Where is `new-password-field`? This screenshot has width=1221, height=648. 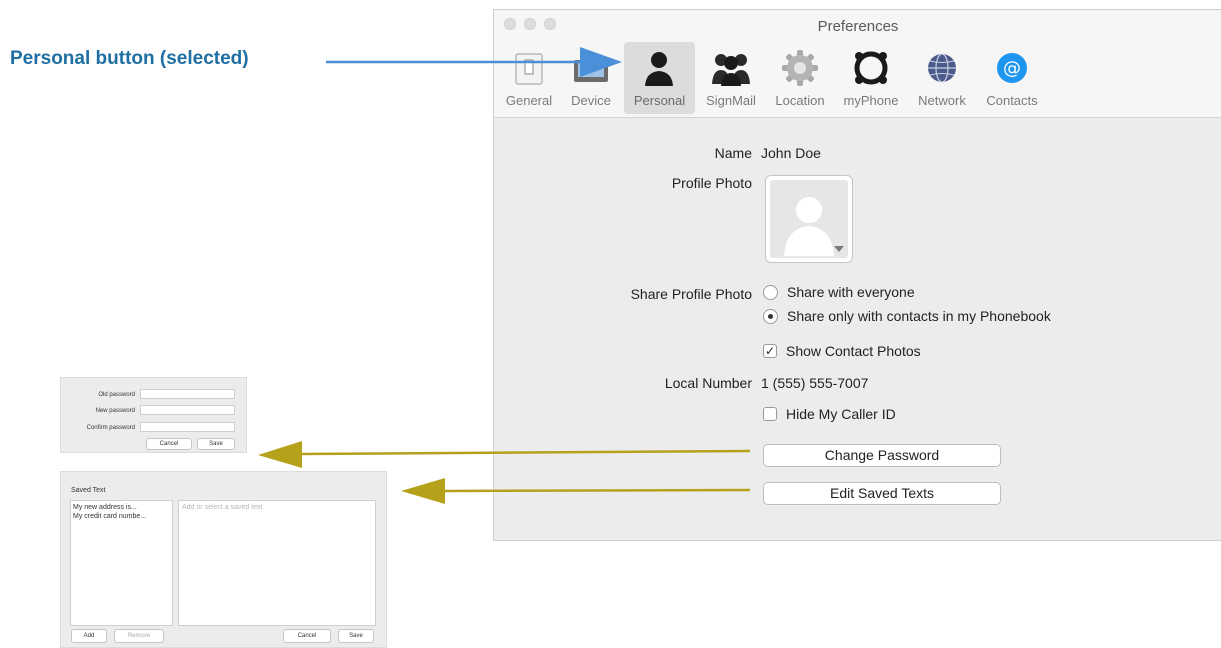
new-password-field is located at coordinates (187, 410).